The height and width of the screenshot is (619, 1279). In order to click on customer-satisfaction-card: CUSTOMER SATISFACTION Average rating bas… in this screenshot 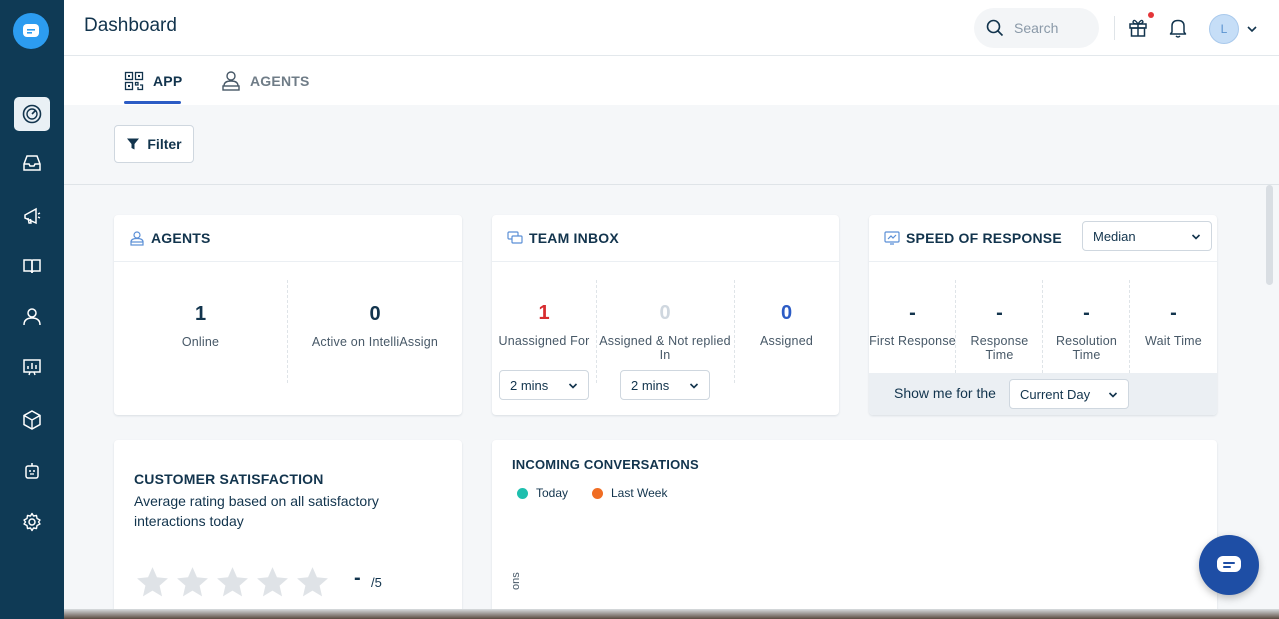, I will do `click(288, 527)`.